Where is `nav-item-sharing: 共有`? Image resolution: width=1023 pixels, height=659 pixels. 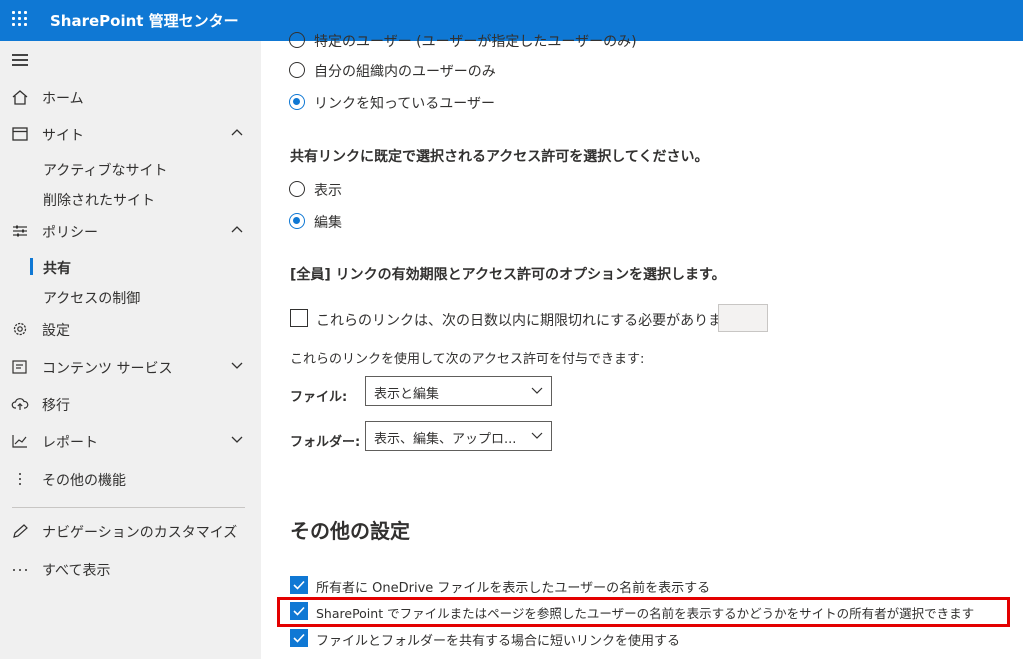
nav-item-sharing: 共有 is located at coordinates (130, 267).